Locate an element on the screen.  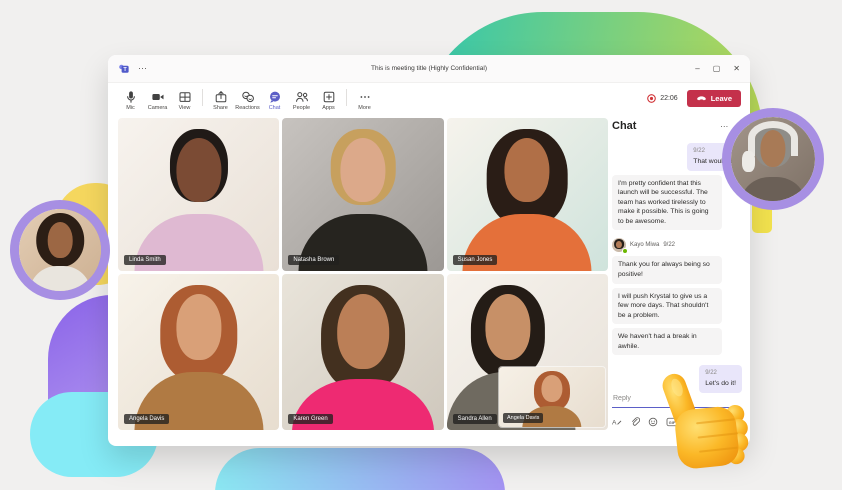
participant-name-label: Susan Jones is located at coordinates (475, 260).